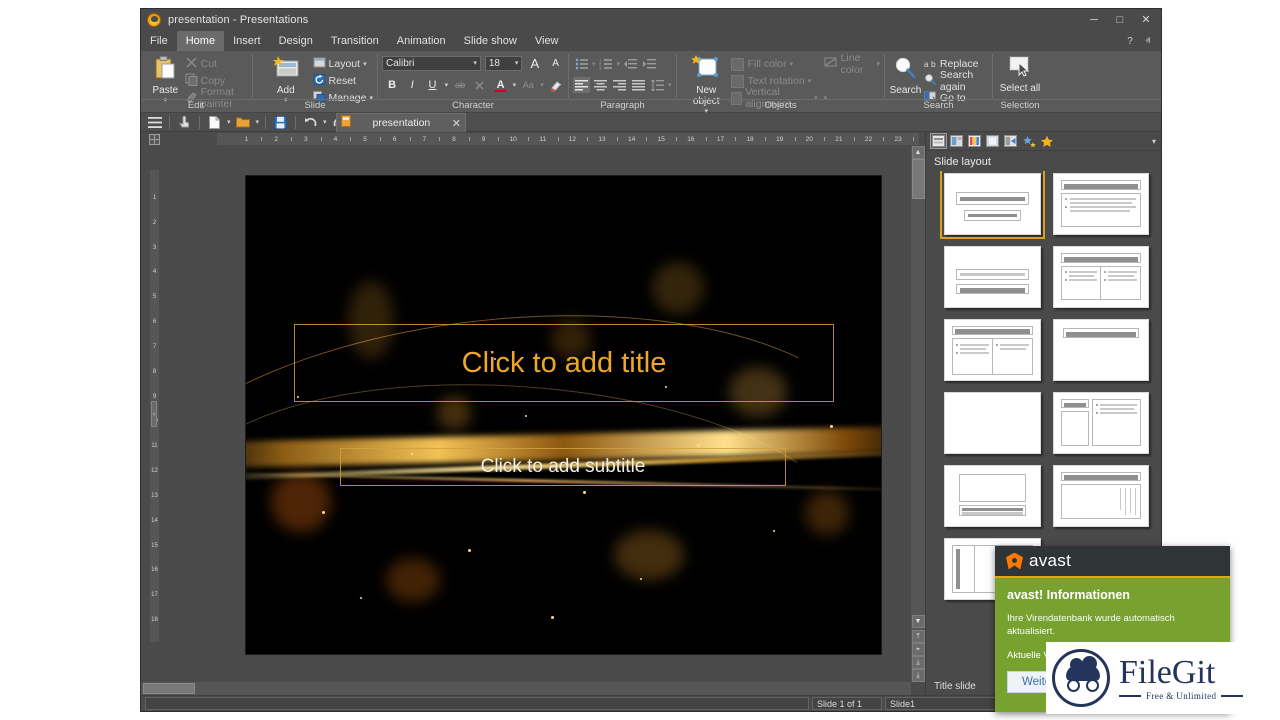  I want to click on menu-transition: Transition, so click(355, 41).